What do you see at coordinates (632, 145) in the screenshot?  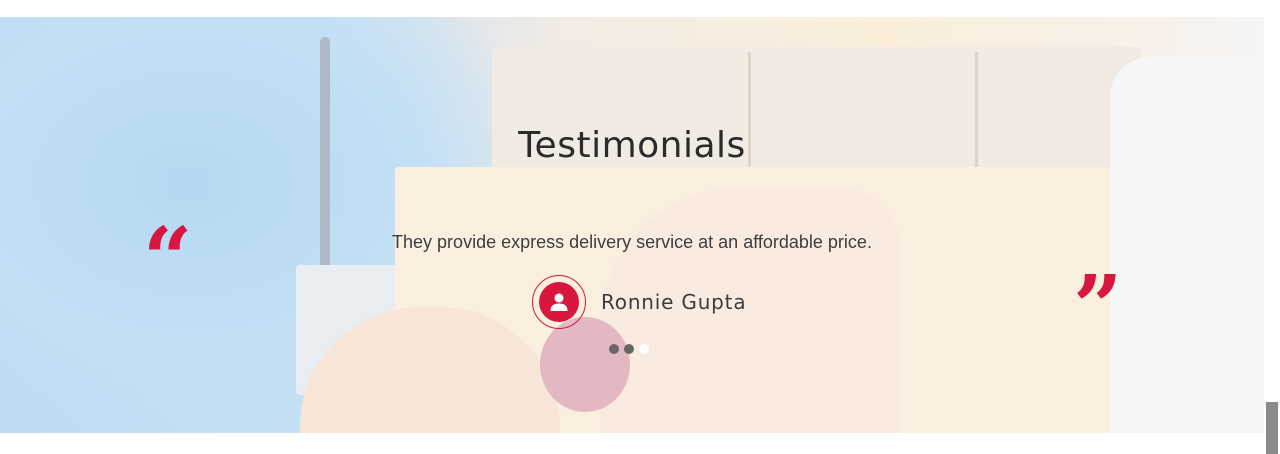 I see `section-title: Testimonials` at bounding box center [632, 145].